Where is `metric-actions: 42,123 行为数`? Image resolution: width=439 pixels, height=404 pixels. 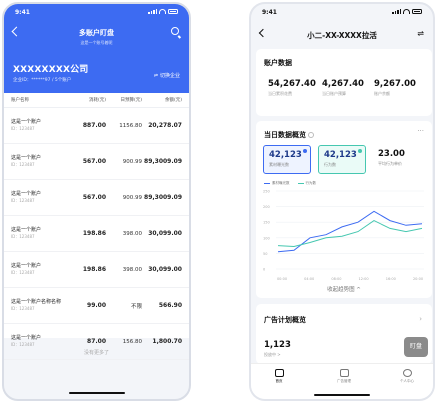
metric-actions: 42,123 行为数 is located at coordinates (342, 159).